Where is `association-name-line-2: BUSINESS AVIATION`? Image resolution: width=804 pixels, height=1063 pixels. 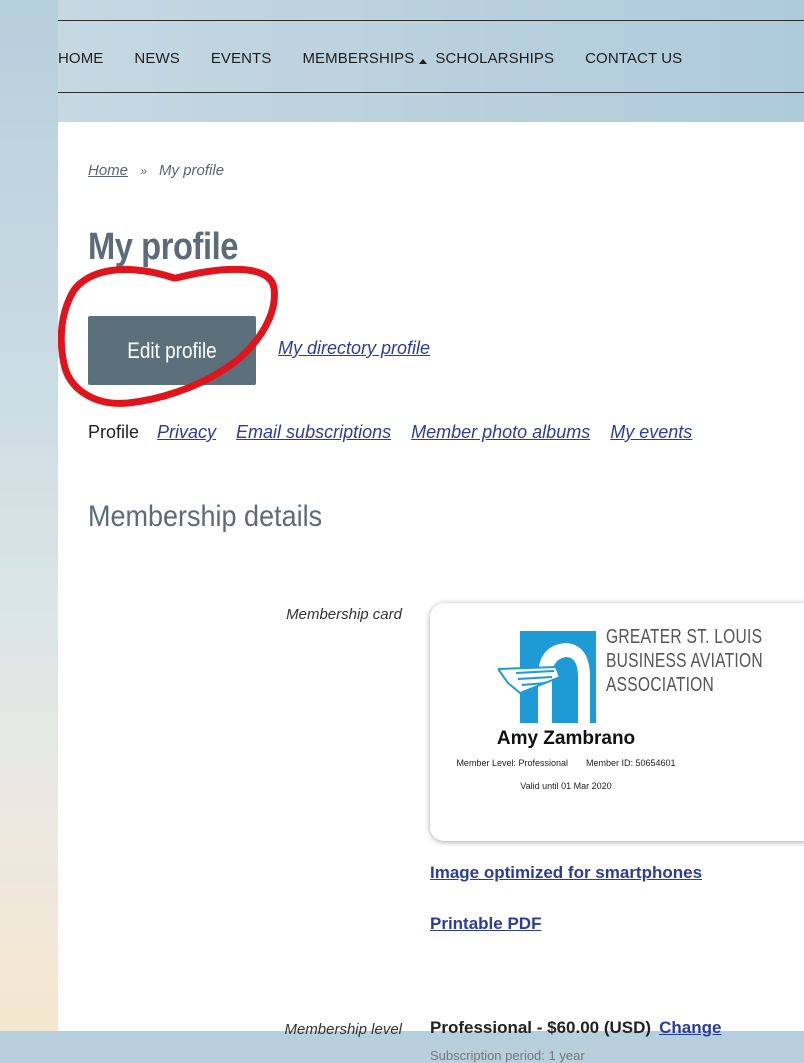
association-name-line-2: BUSINESS AVIATION is located at coordinates (684, 661).